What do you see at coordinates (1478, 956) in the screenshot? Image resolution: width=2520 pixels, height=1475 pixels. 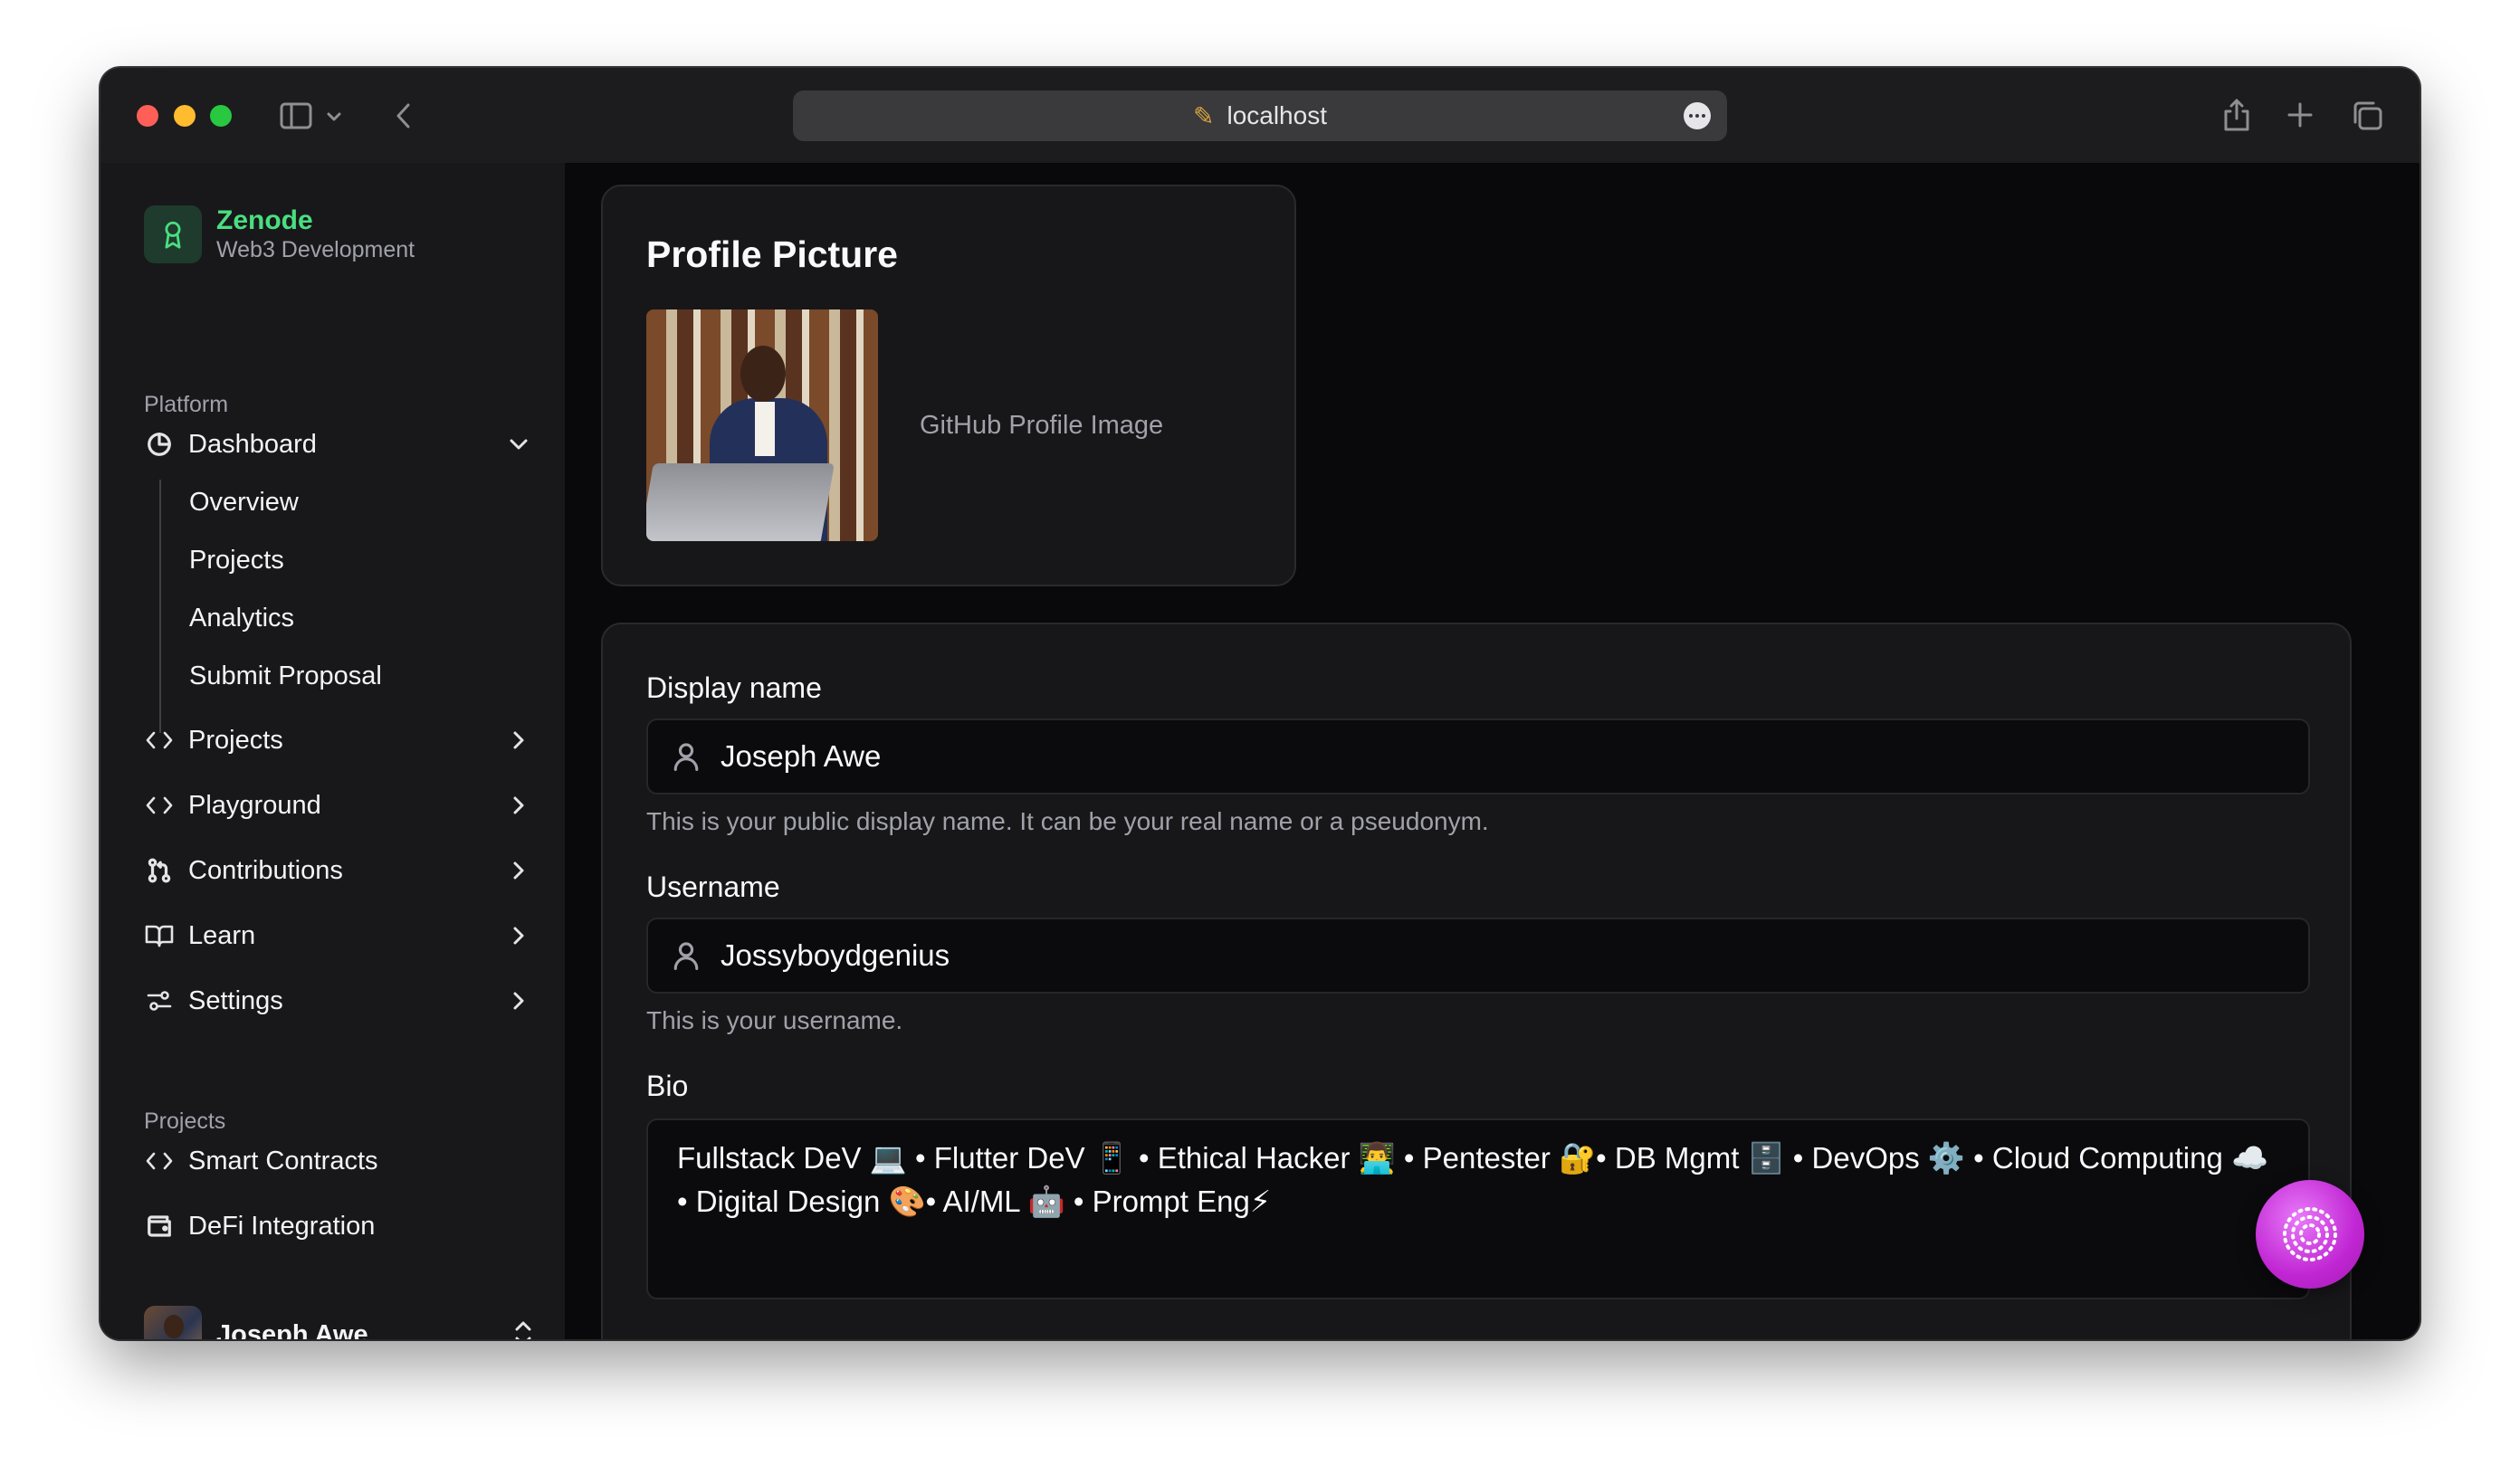 I see `username-input: Jossyboydgenius` at bounding box center [1478, 956].